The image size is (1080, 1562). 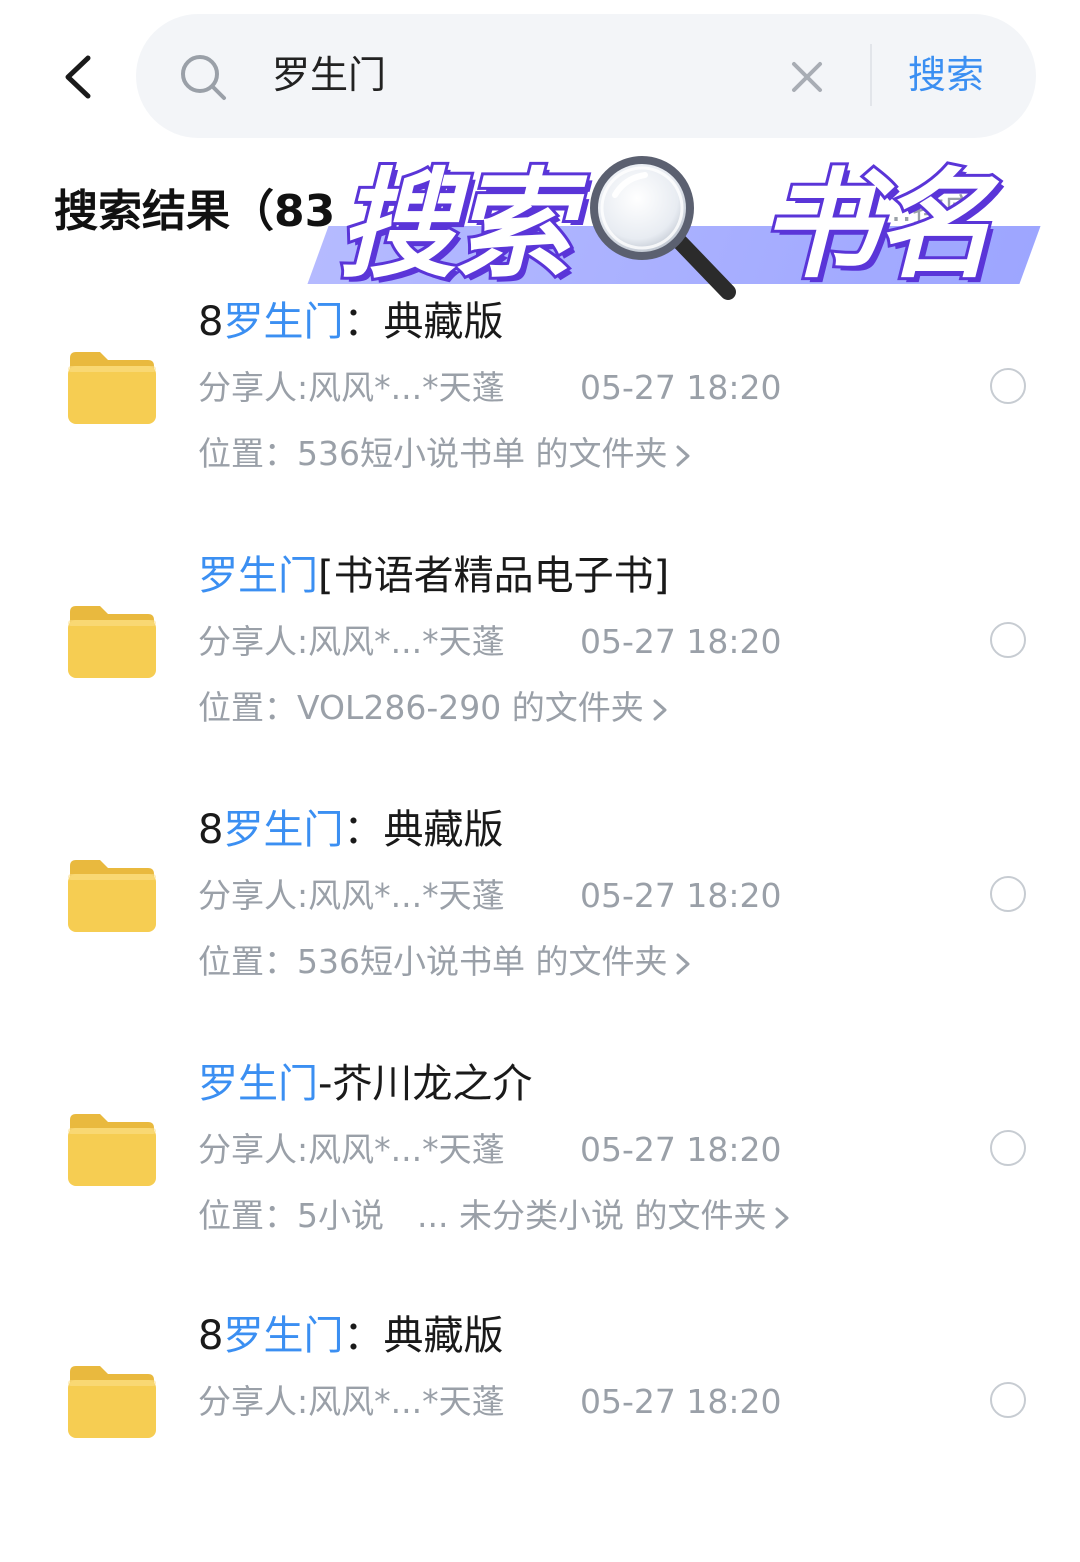 What do you see at coordinates (195, 211) in the screenshot?
I see `results-count-title: 搜索结果（83` at bounding box center [195, 211].